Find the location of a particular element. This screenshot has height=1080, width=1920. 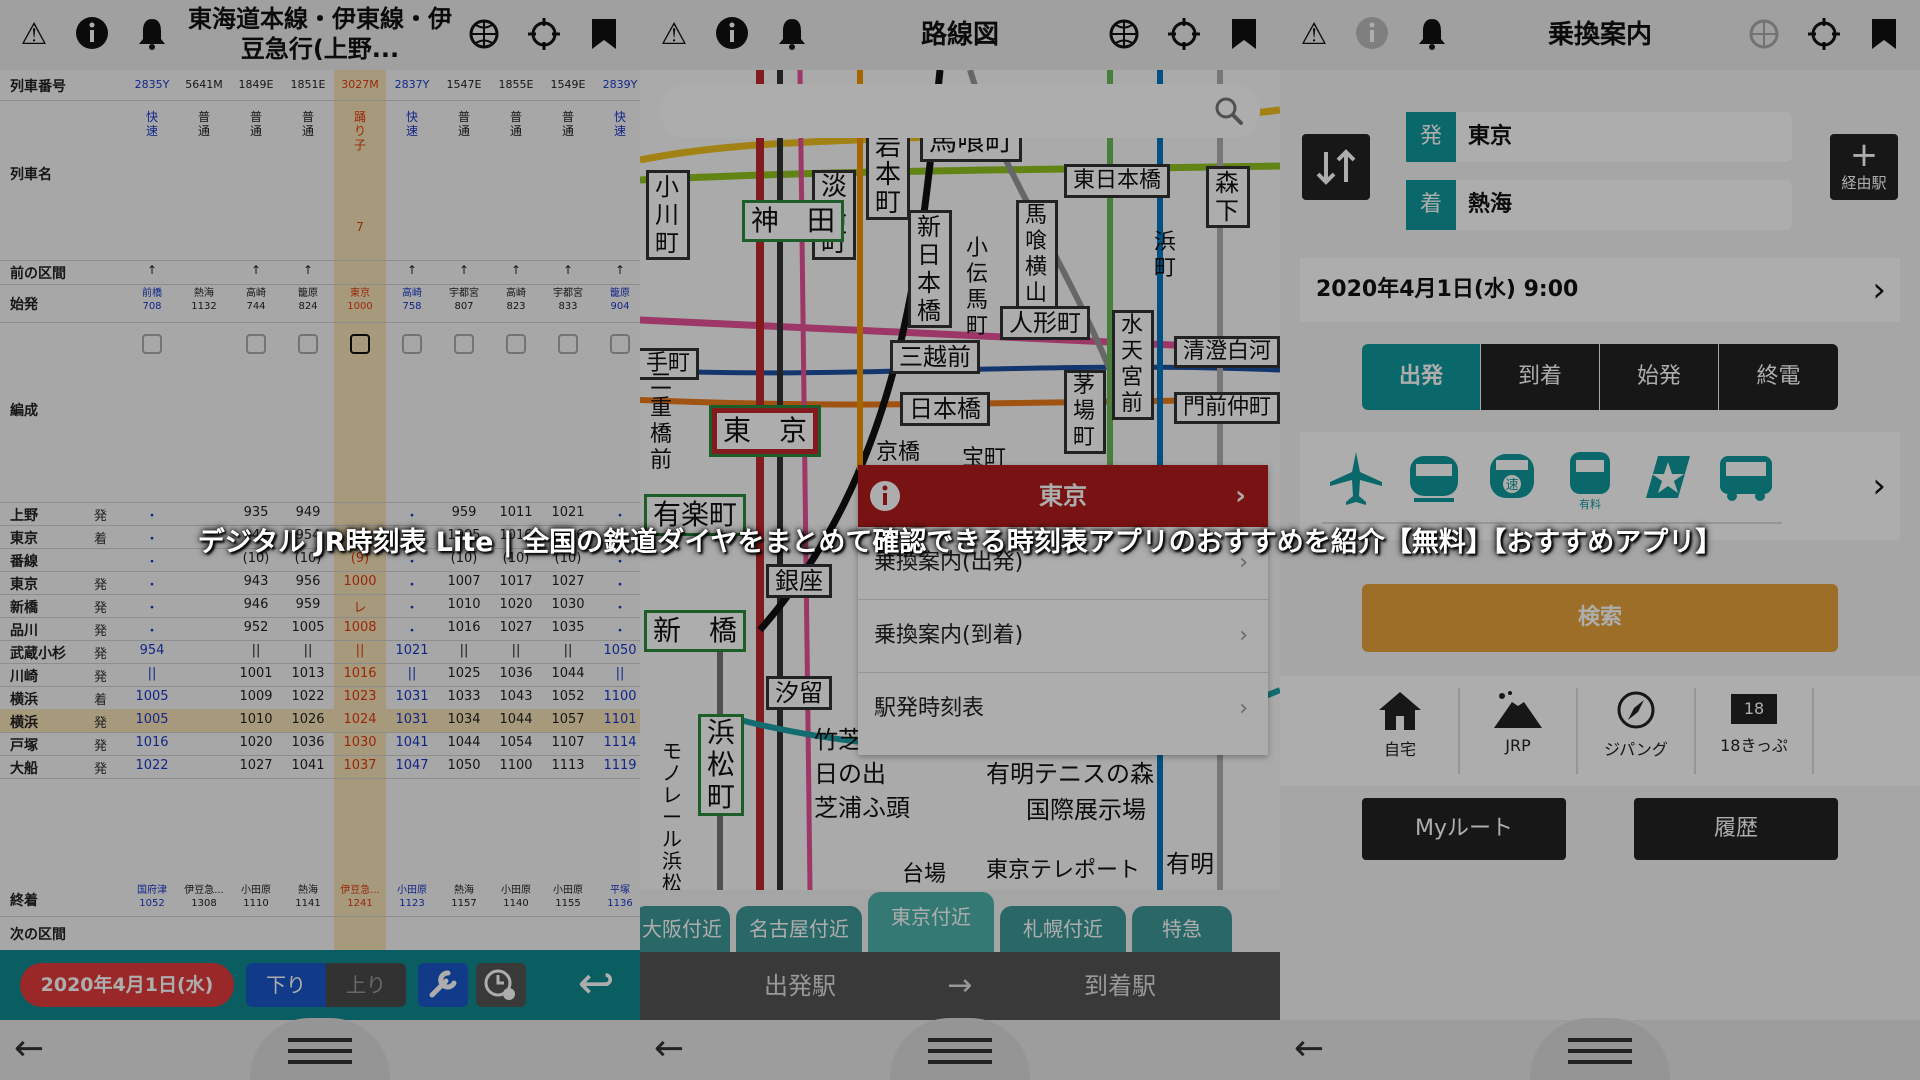

bus-icon is located at coordinates (1746, 478).